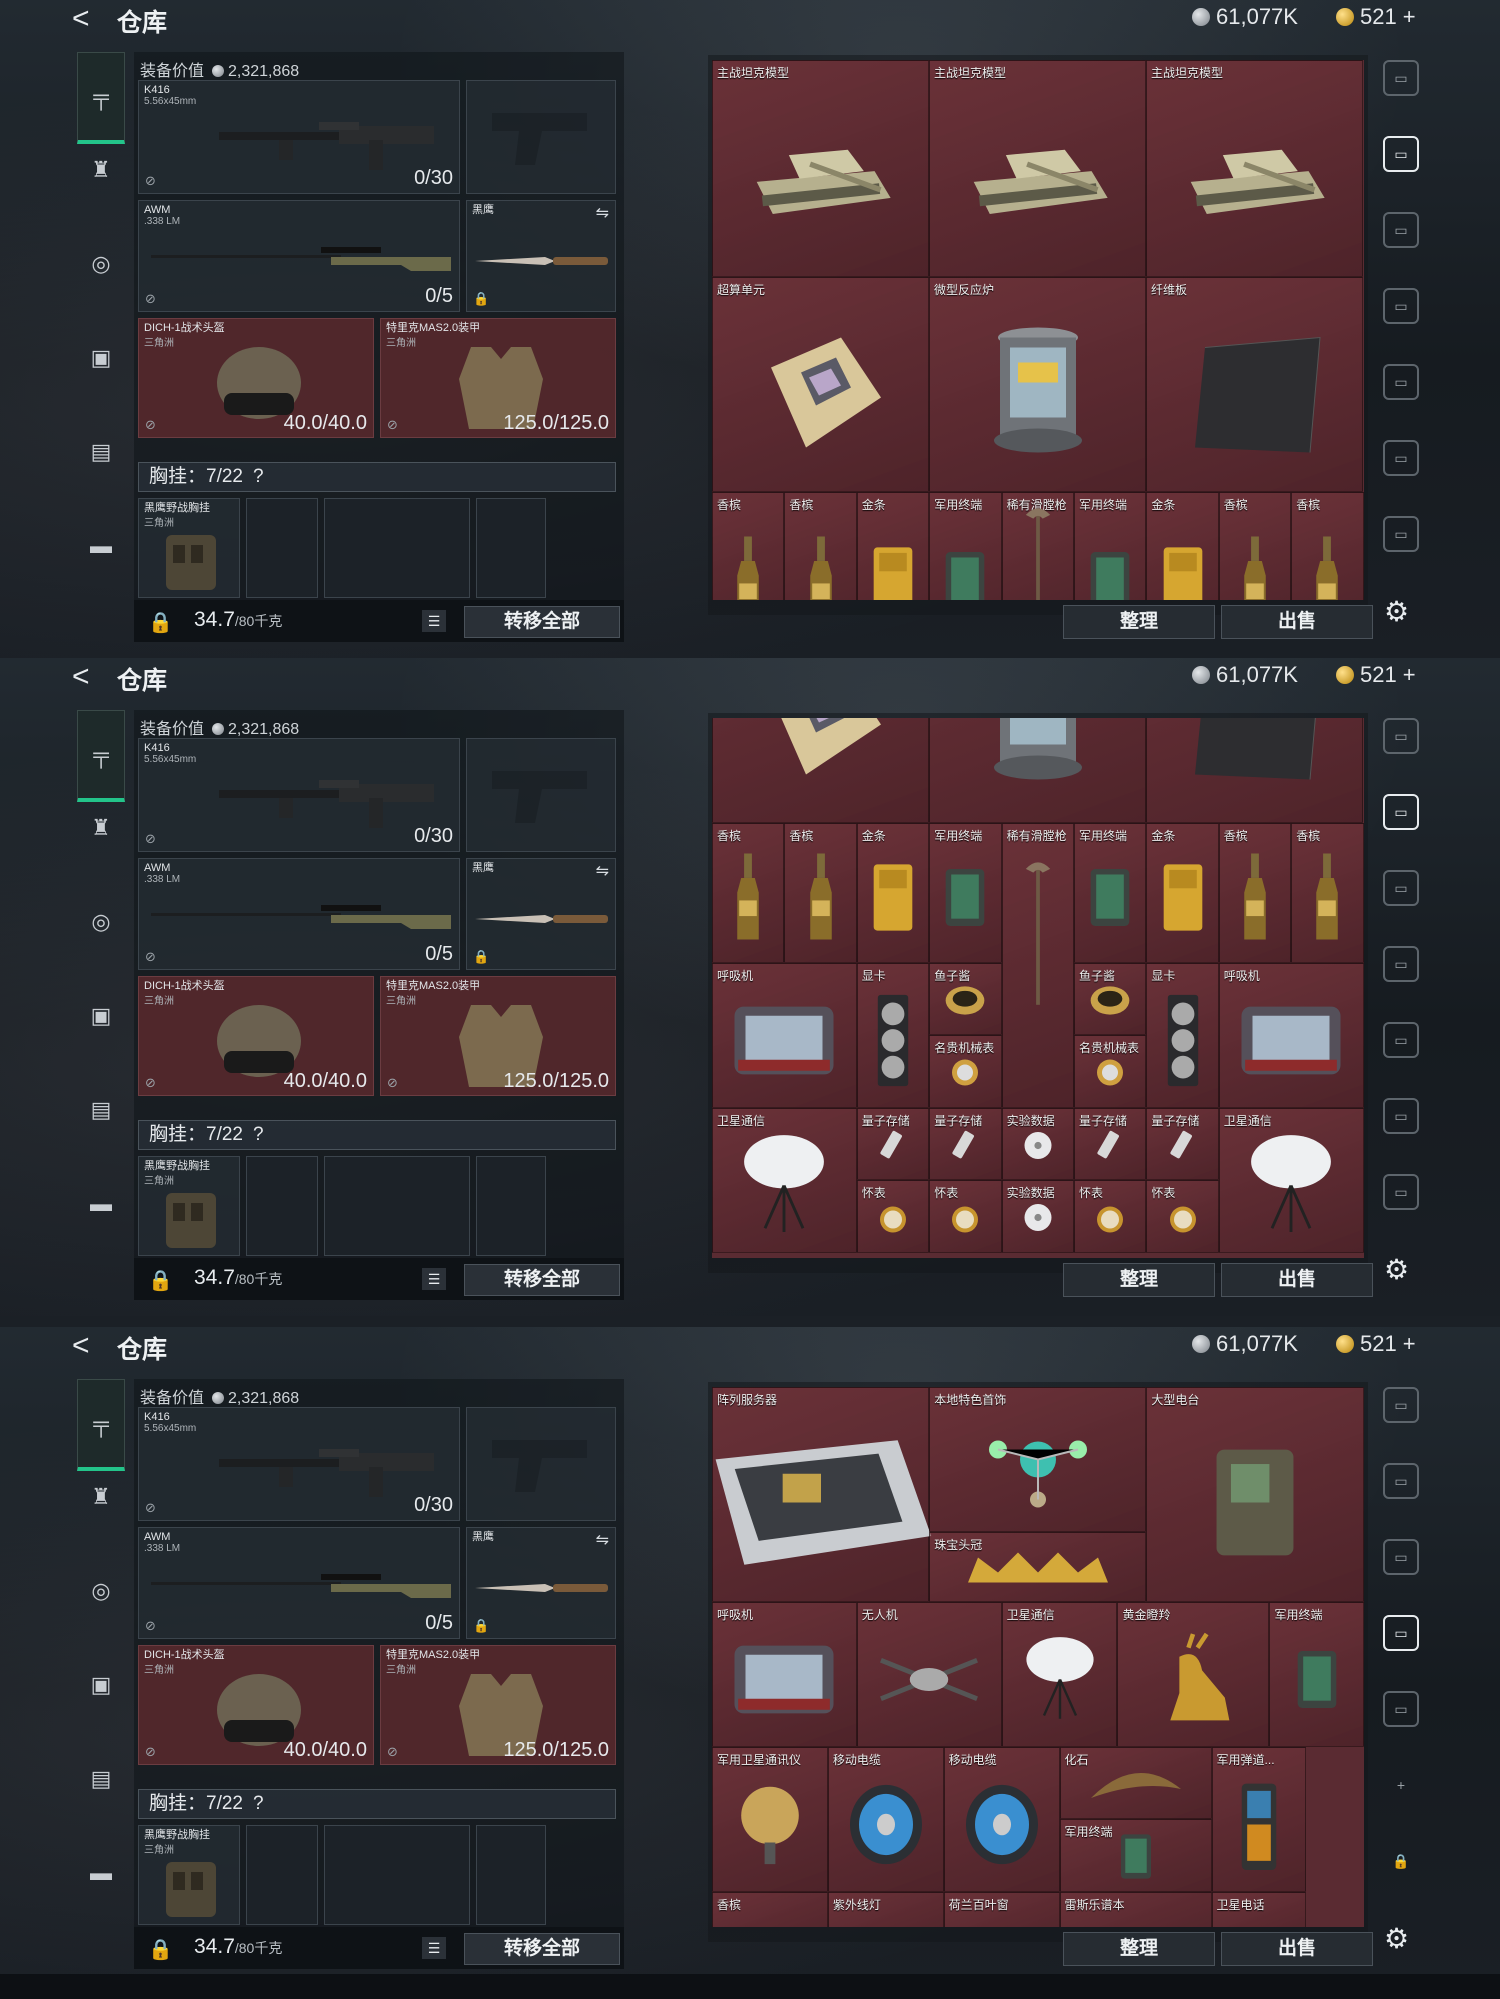  What do you see at coordinates (1001, 1909) in the screenshot?
I see `storage-item: 荷兰百叶窗` at bounding box center [1001, 1909].